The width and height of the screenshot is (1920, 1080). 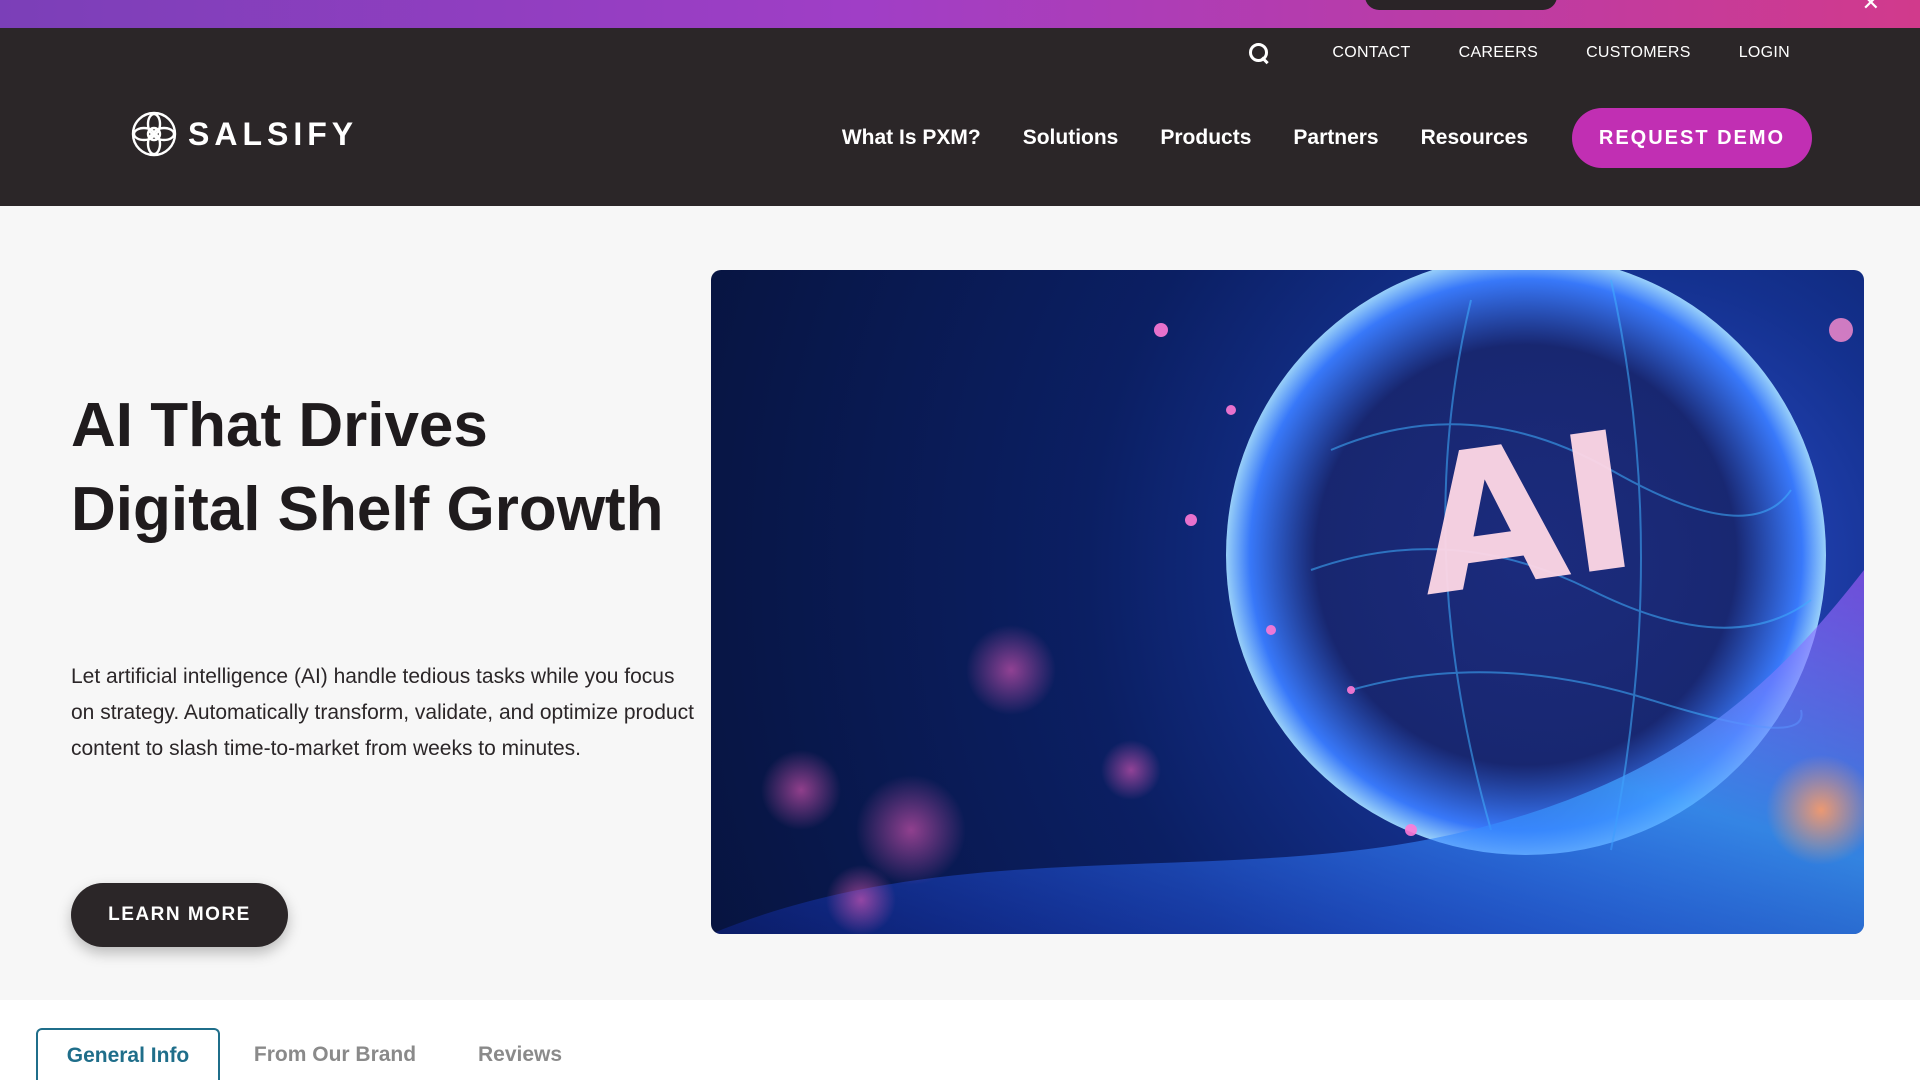 What do you see at coordinates (1259, 53) in the screenshot?
I see `search-icon` at bounding box center [1259, 53].